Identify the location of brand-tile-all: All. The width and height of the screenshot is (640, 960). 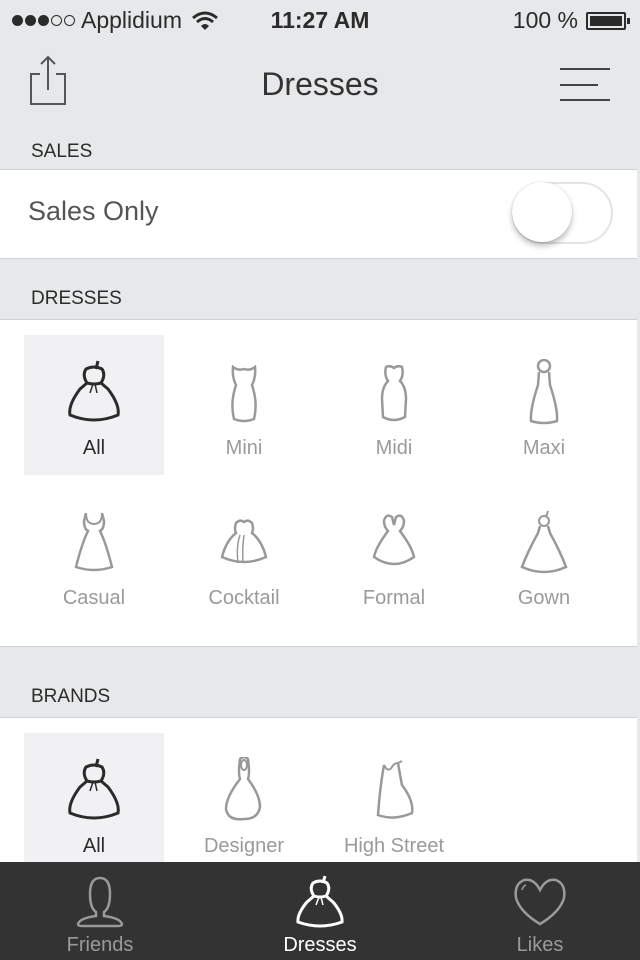
(94, 803).